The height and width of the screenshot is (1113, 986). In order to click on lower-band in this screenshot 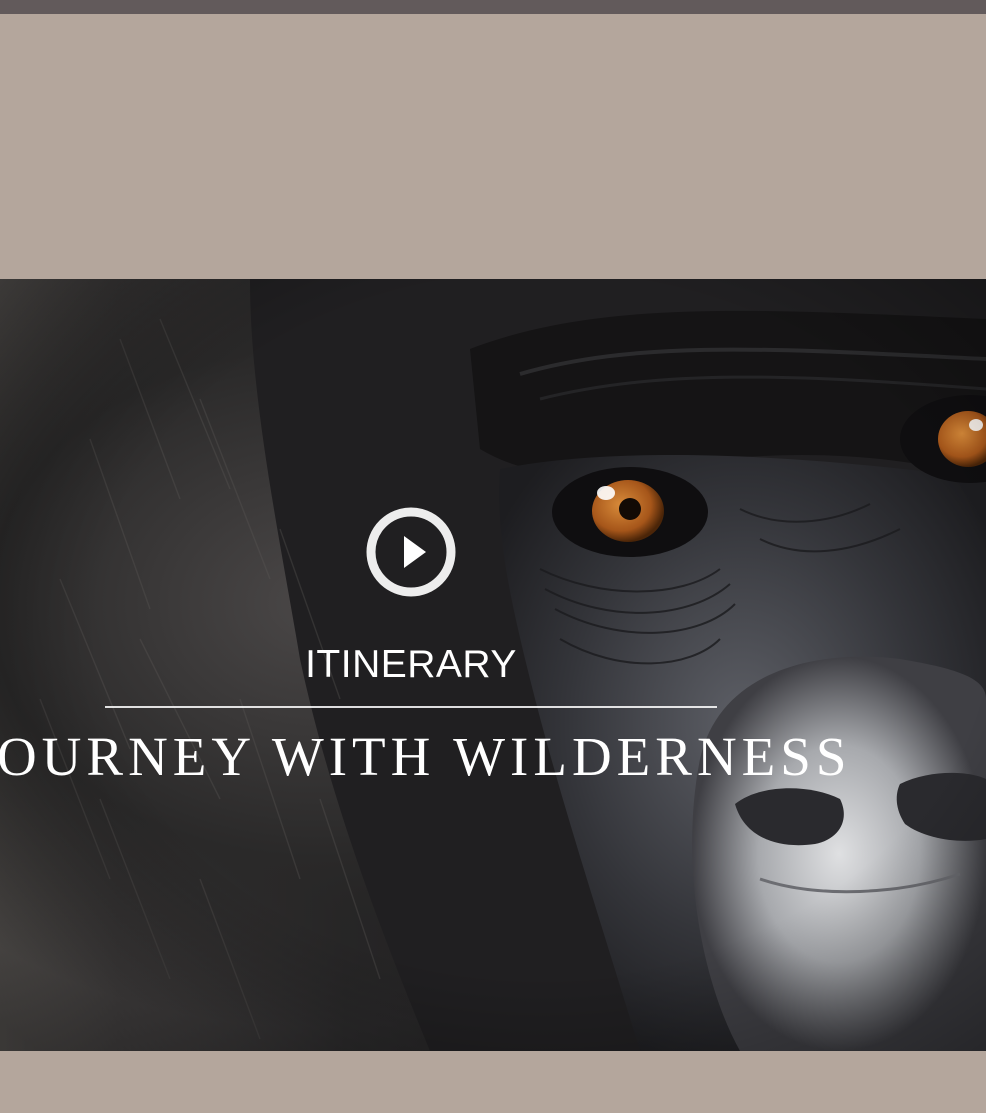, I will do `click(493, 1082)`.